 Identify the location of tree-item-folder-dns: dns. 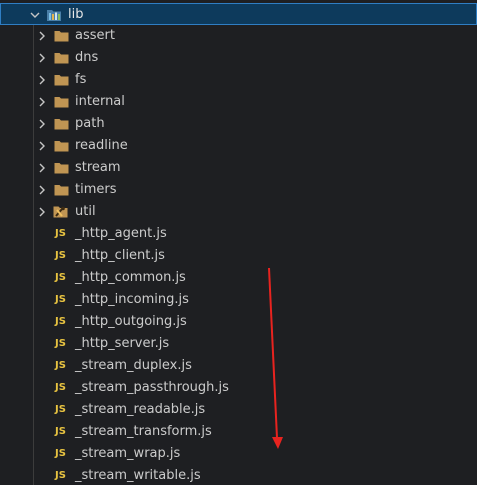
(238, 58).